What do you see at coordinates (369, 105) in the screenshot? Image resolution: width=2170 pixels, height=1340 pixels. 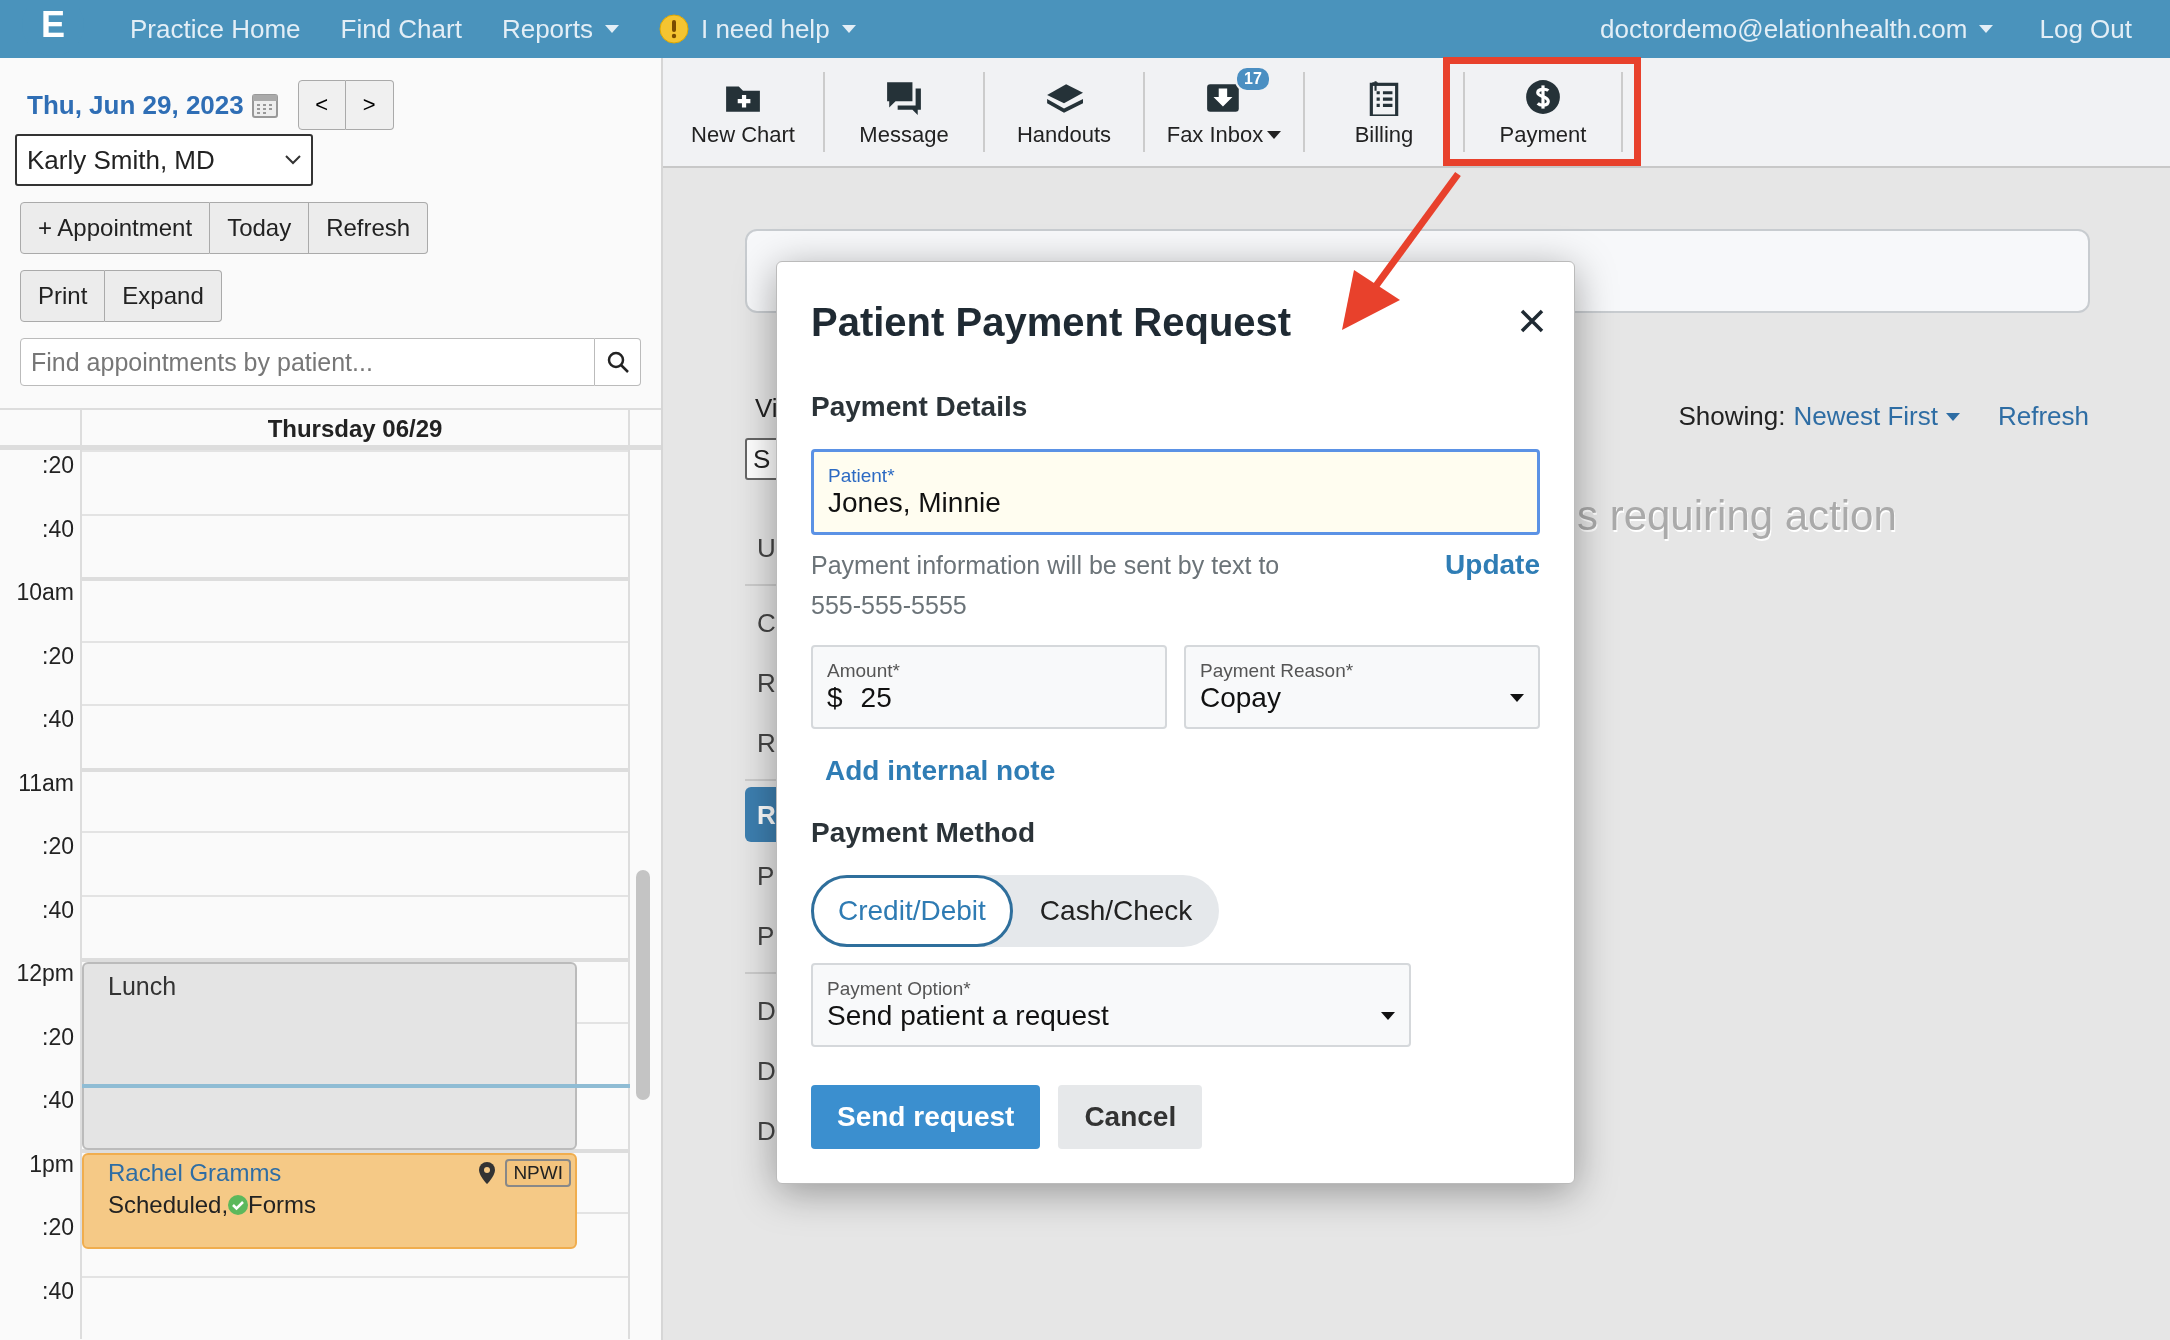 I see `next-button: >` at bounding box center [369, 105].